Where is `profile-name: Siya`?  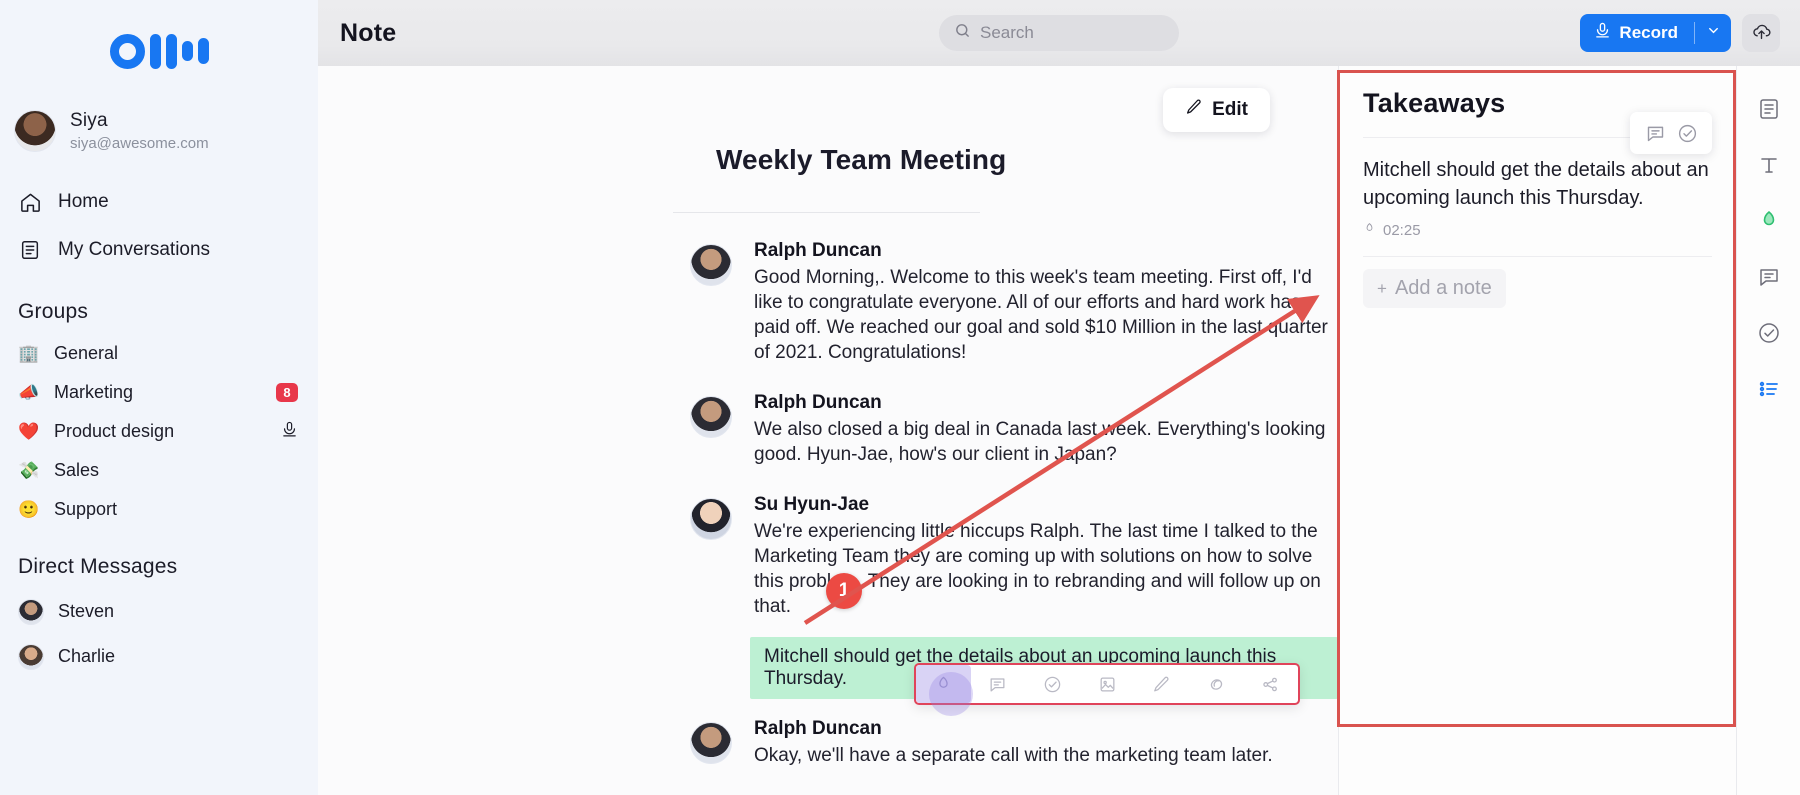
profile-name: Siya is located at coordinates (89, 120).